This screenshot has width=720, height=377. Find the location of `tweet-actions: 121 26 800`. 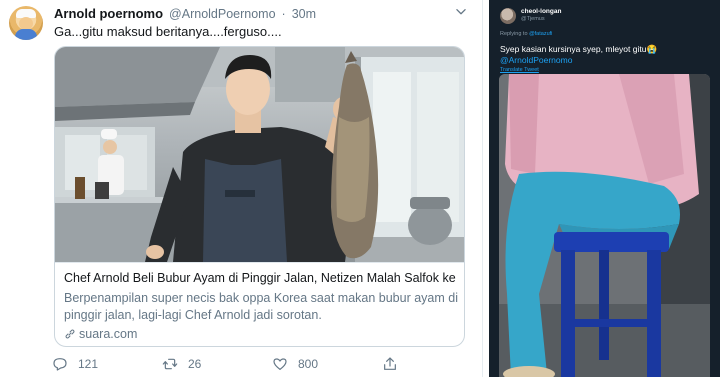

tweet-actions: 121 26 800 is located at coordinates (242, 364).